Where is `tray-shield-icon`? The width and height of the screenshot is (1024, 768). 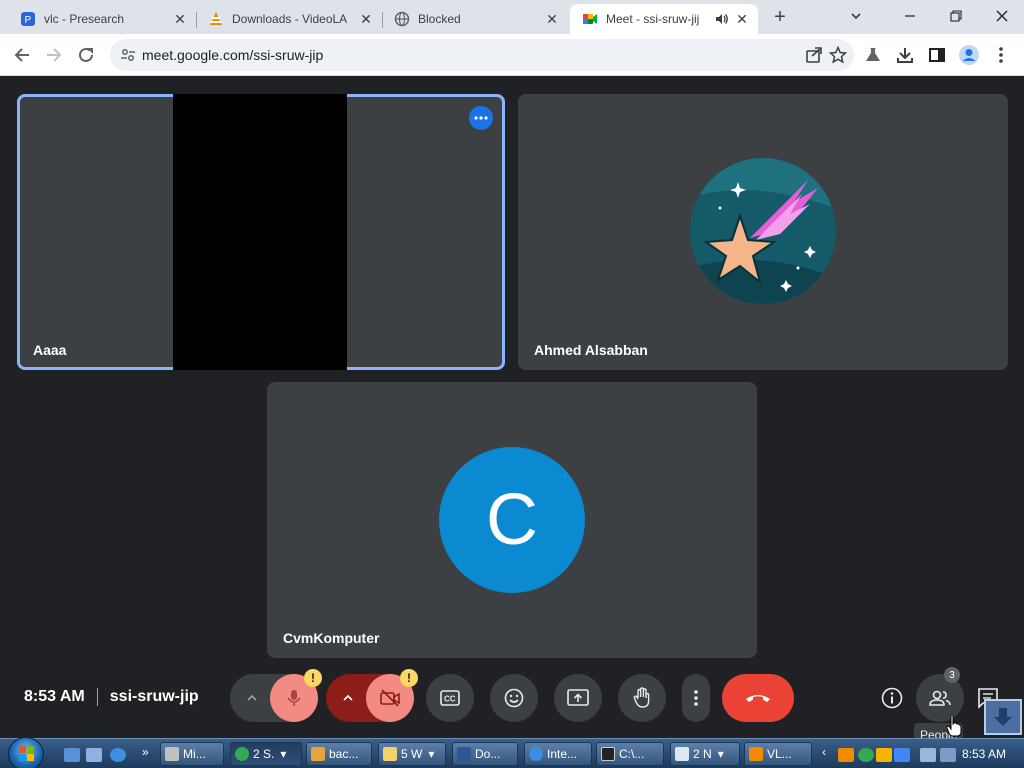 tray-shield-icon is located at coordinates (884, 755).